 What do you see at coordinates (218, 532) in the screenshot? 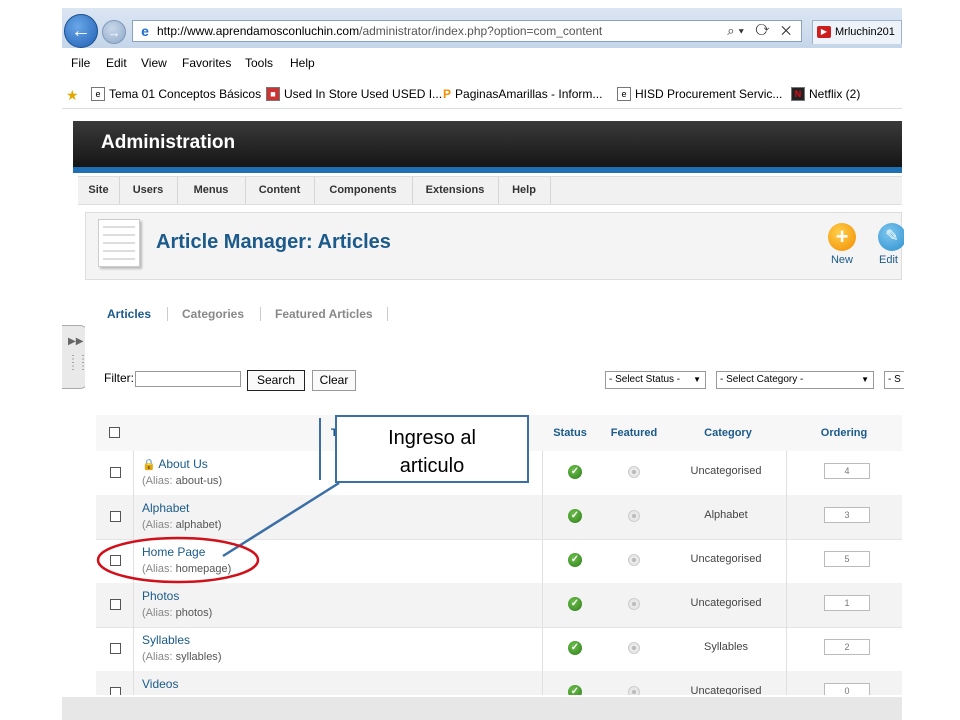
I see `annotation-overlay` at bounding box center [218, 532].